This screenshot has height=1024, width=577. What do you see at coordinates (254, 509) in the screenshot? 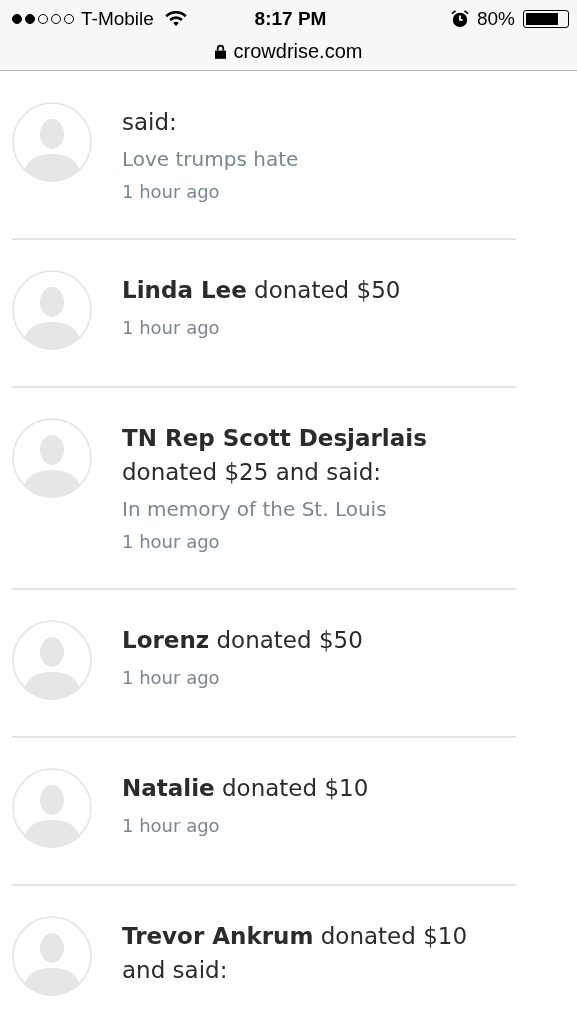
I see `donation-message: In memory of the St. Louis` at bounding box center [254, 509].